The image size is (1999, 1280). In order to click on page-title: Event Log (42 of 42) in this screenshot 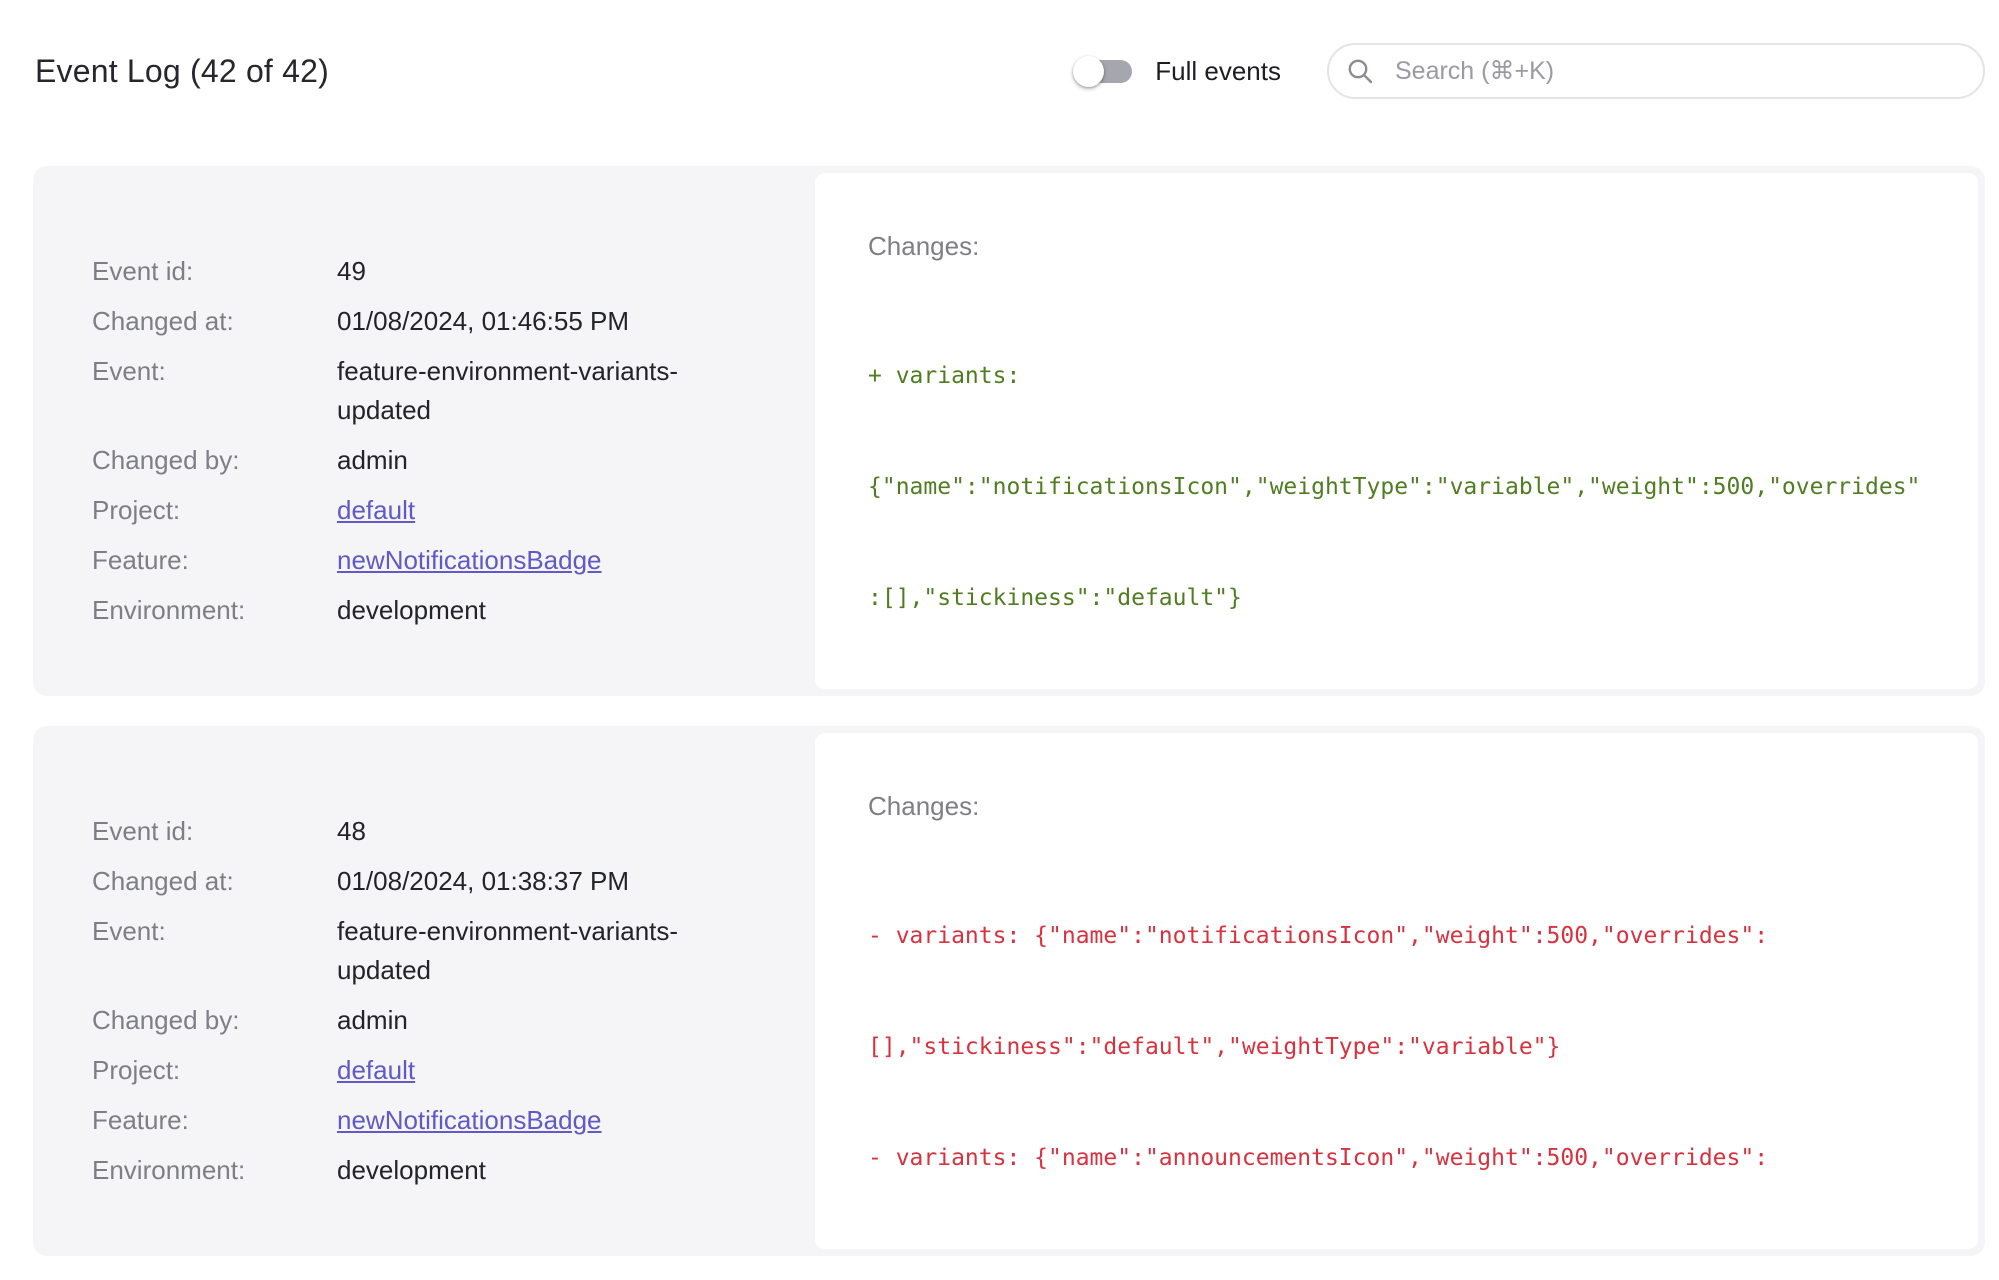, I will do `click(182, 71)`.